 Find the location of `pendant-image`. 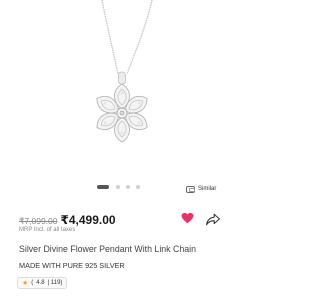

pendant-image is located at coordinates (124, 71).